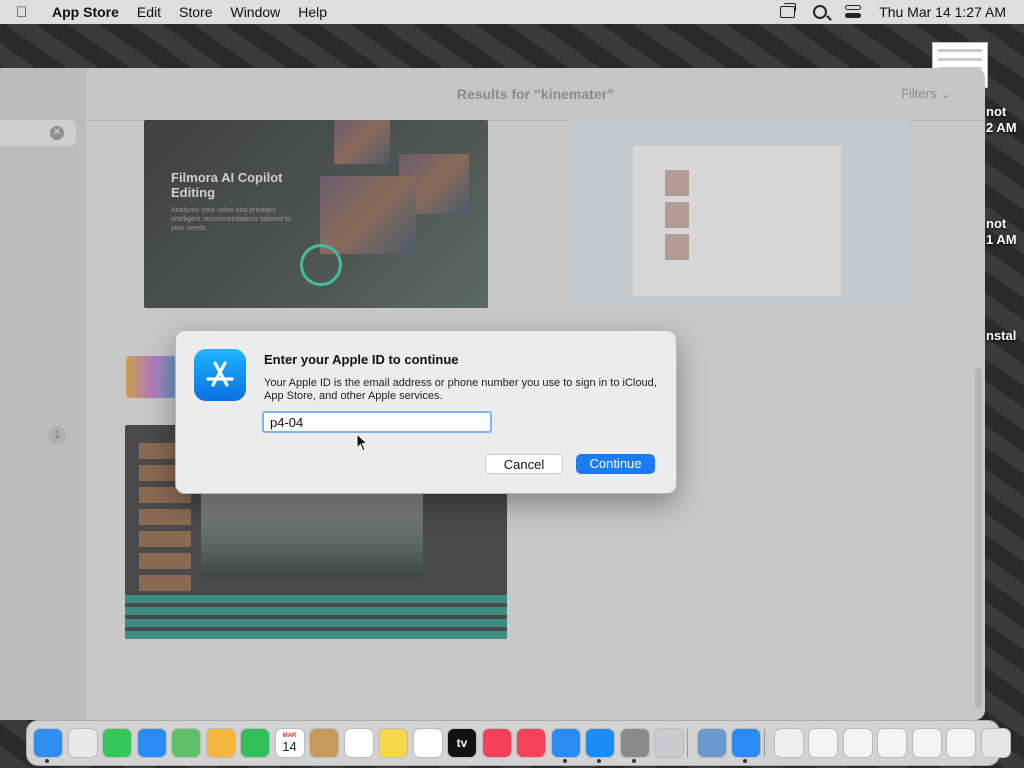 Image resolution: width=1024 pixels, height=768 pixels. I want to click on keynote-icon, so click(565, 743).